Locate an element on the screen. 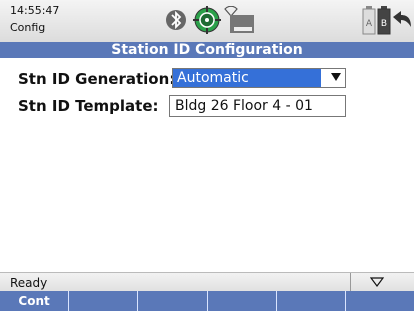 Image resolution: width=414 pixels, height=311 pixels. svg-text: B is located at coordinates (384, 24).